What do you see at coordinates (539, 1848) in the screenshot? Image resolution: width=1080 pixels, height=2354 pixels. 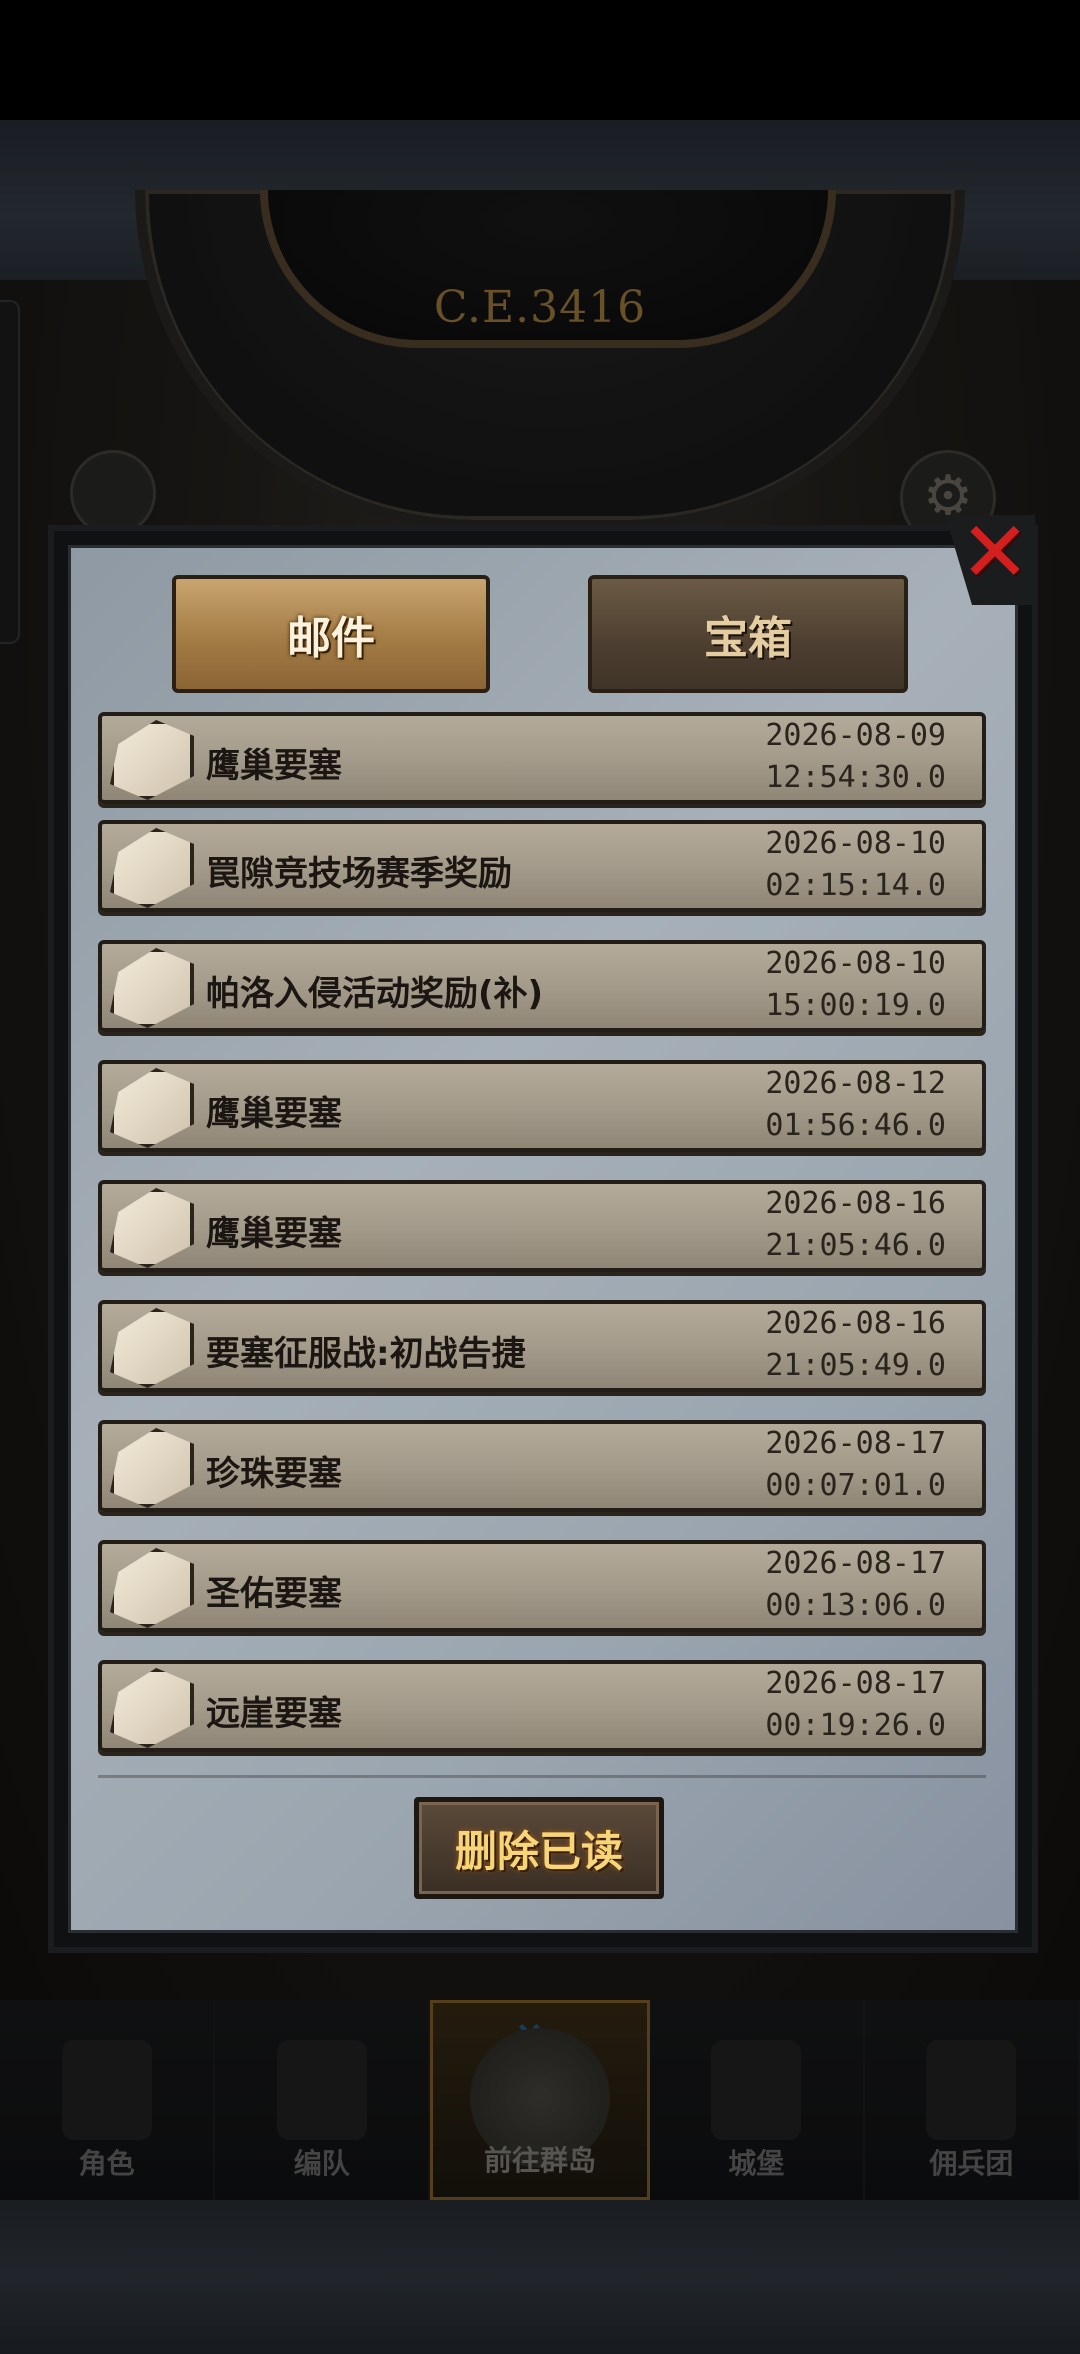 I see `delete-read-button: 删除已读` at bounding box center [539, 1848].